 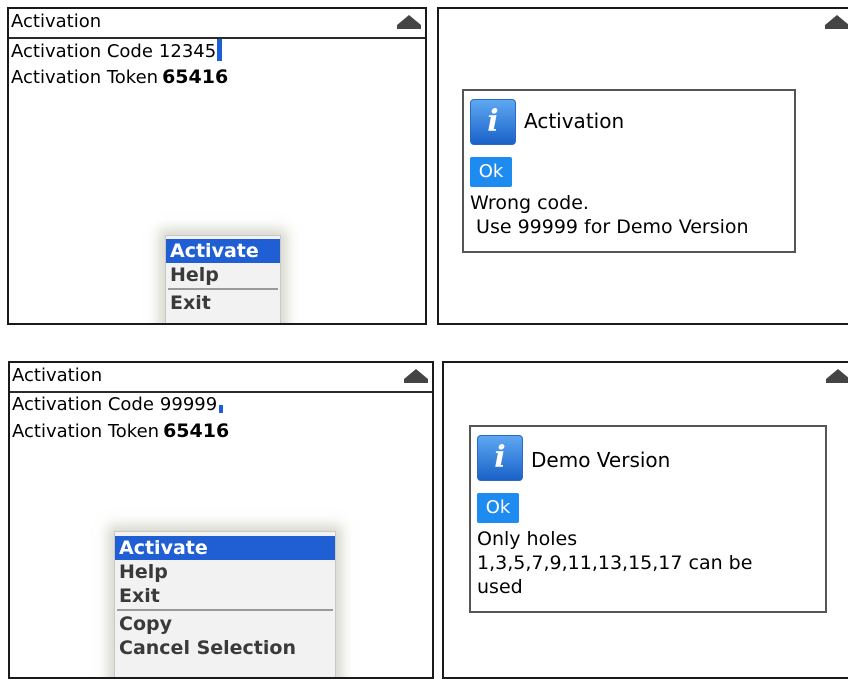 What do you see at coordinates (225, 624) in the screenshot?
I see `menu-item-copy: Copy` at bounding box center [225, 624].